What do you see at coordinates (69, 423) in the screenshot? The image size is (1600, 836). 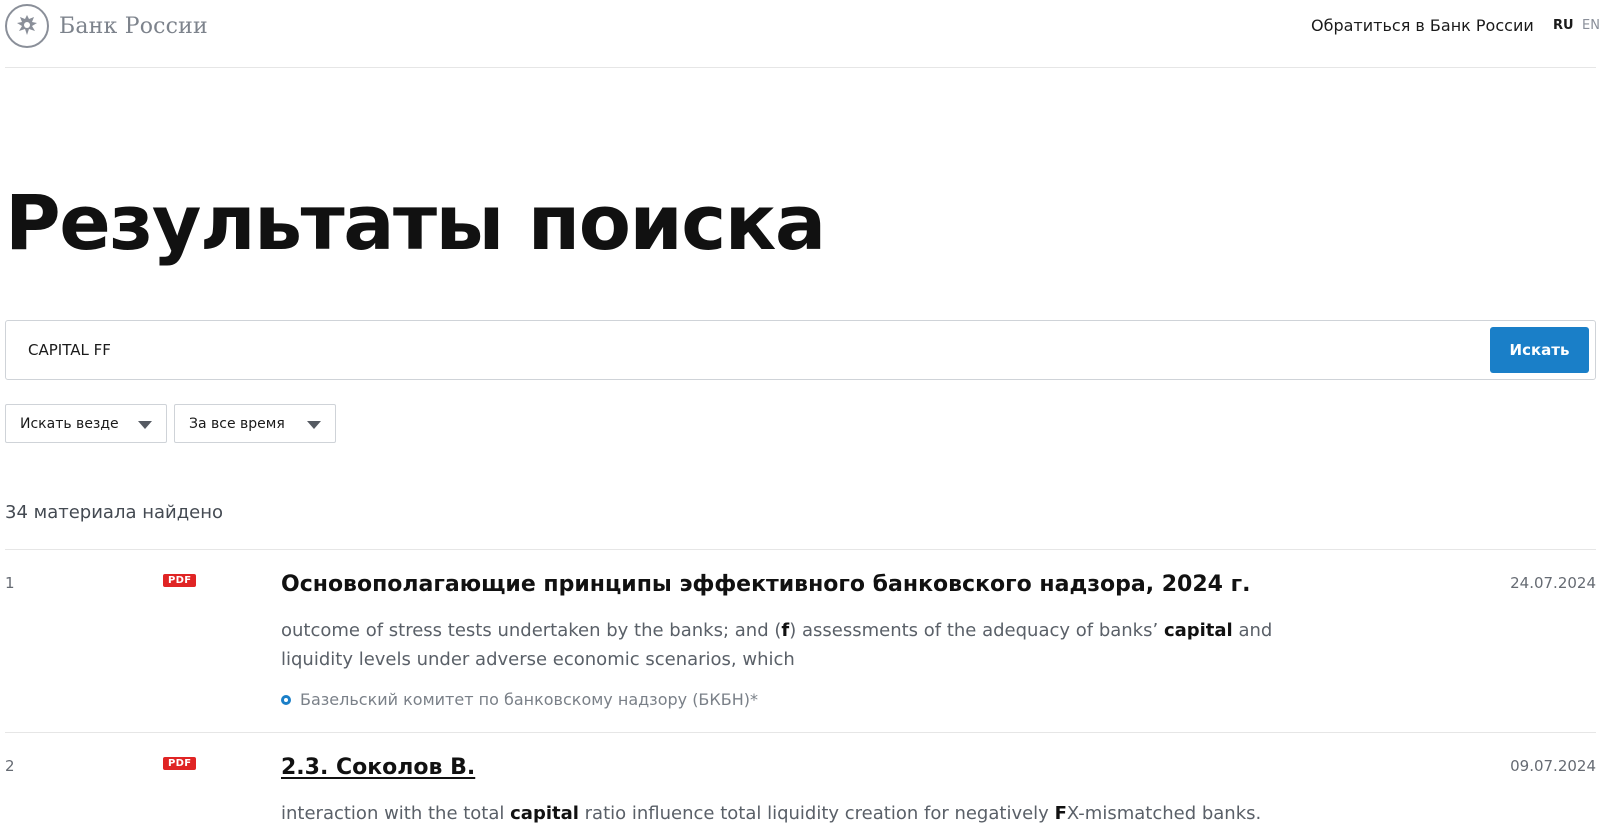 I see `scope-dropdown-label: Искать везде` at bounding box center [69, 423].